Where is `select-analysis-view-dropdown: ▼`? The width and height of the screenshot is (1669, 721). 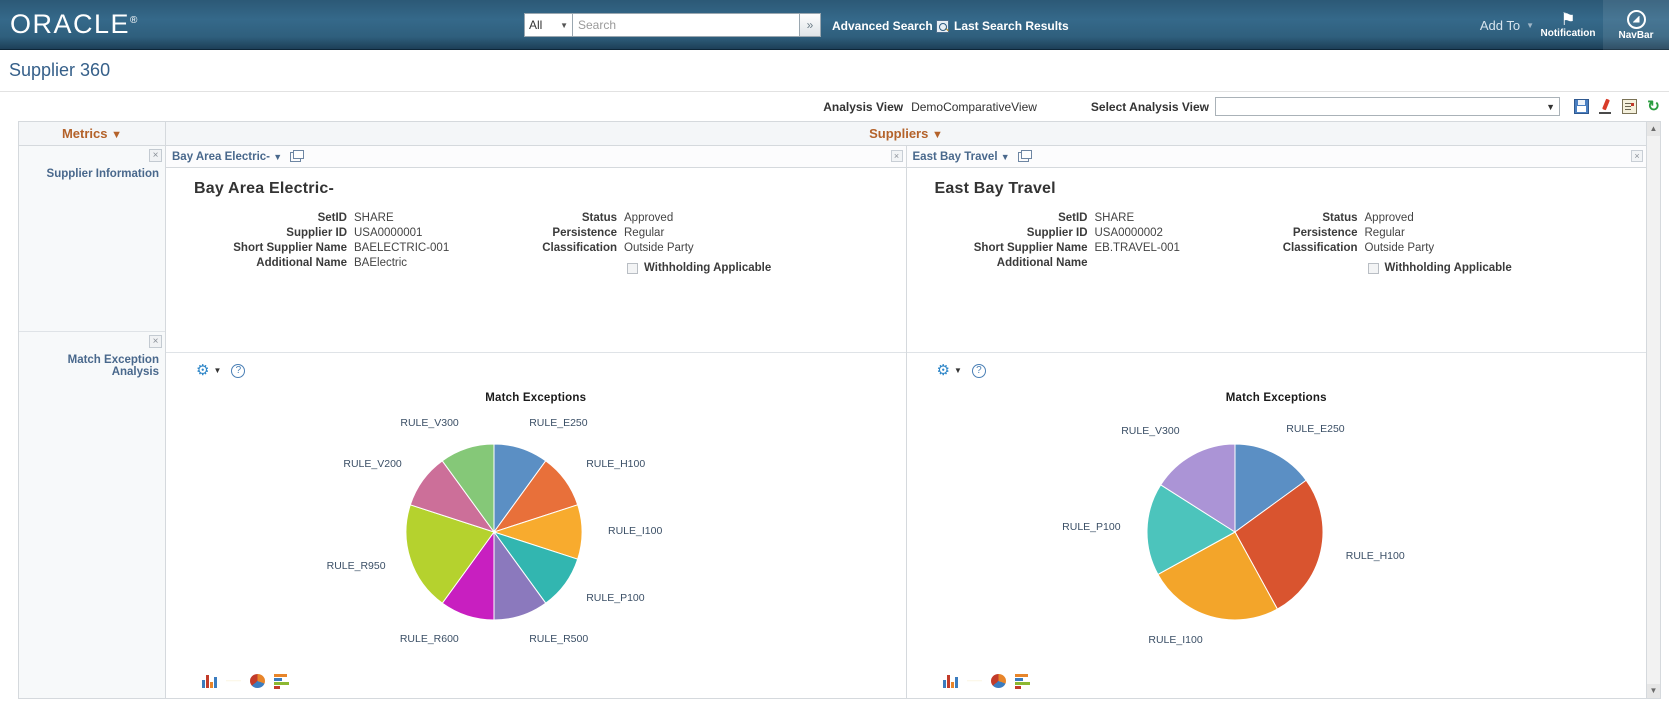
select-analysis-view-dropdown: ▼ is located at coordinates (1387, 106).